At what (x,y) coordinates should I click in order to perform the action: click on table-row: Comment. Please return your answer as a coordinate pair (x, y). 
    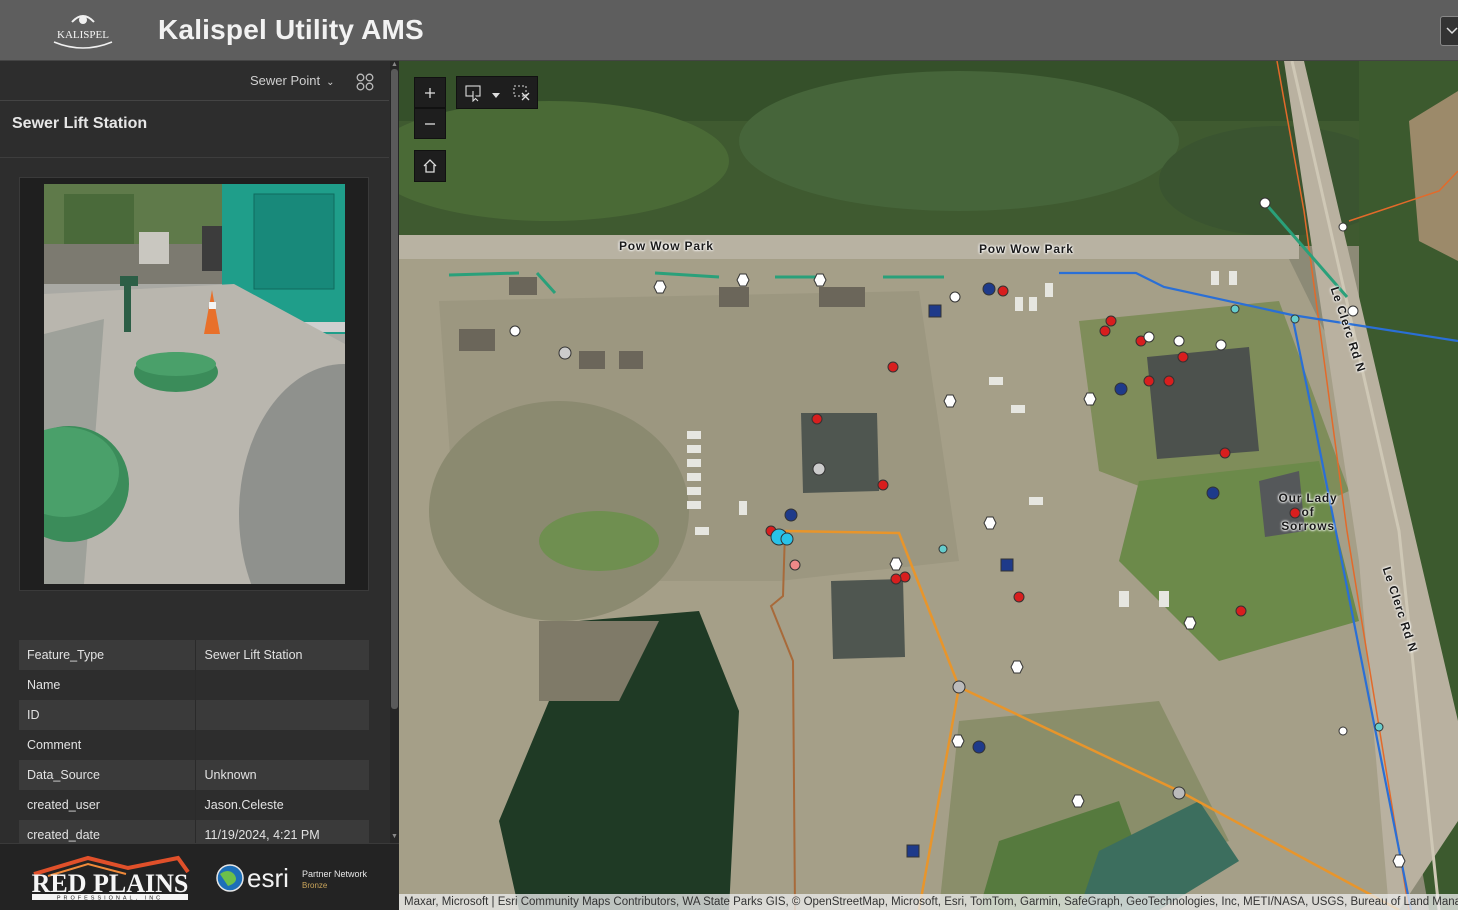
    Looking at the image, I should click on (194, 745).